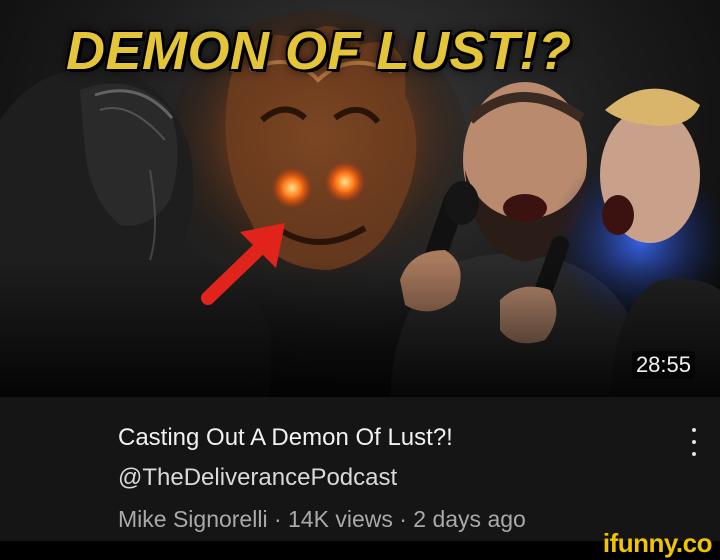  What do you see at coordinates (257, 478) in the screenshot?
I see `channel-handle: @TheDeliverancePodcast` at bounding box center [257, 478].